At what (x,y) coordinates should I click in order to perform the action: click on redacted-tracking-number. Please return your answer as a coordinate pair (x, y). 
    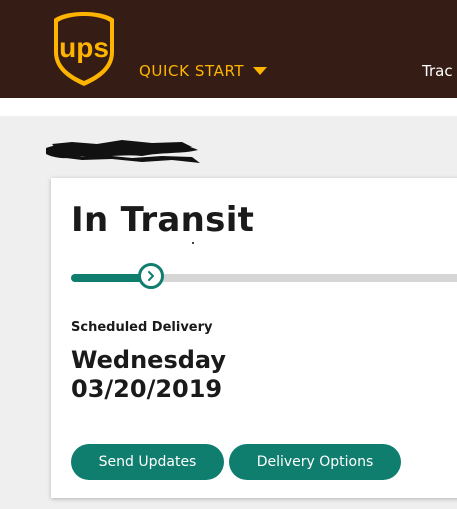
    Looking at the image, I should click on (123, 151).